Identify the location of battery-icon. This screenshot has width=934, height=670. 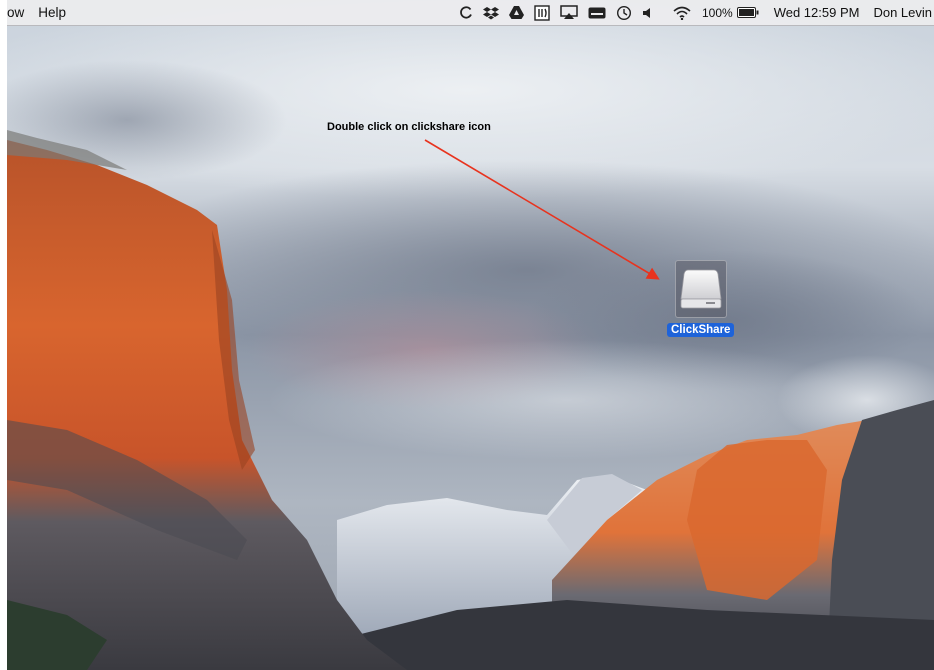
(747, 12).